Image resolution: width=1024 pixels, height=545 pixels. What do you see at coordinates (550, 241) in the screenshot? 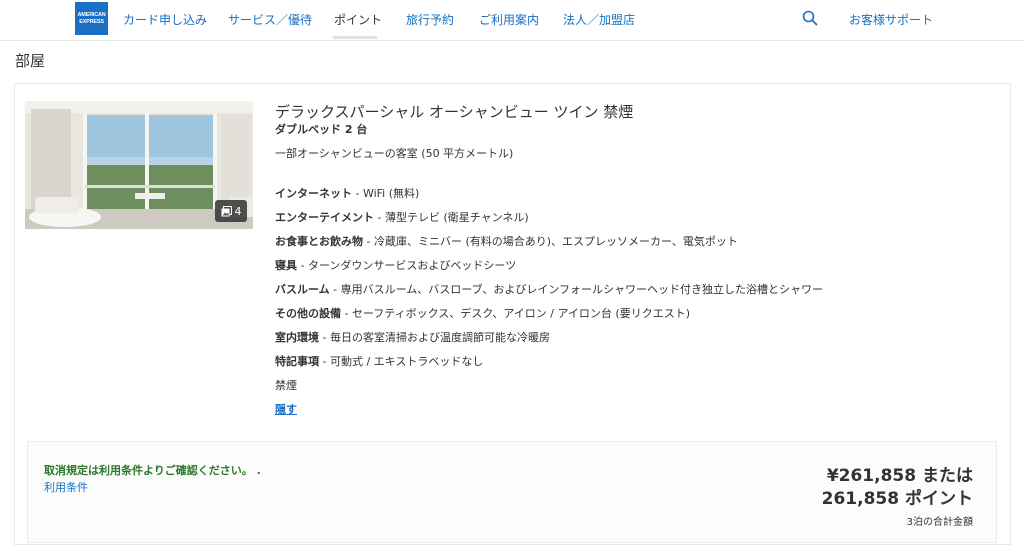
I see `amenity-value: - 冷蔵庫、ミニバー (有料の場合あり)、エスプレッソメーカー、電気ポット` at bounding box center [550, 241].